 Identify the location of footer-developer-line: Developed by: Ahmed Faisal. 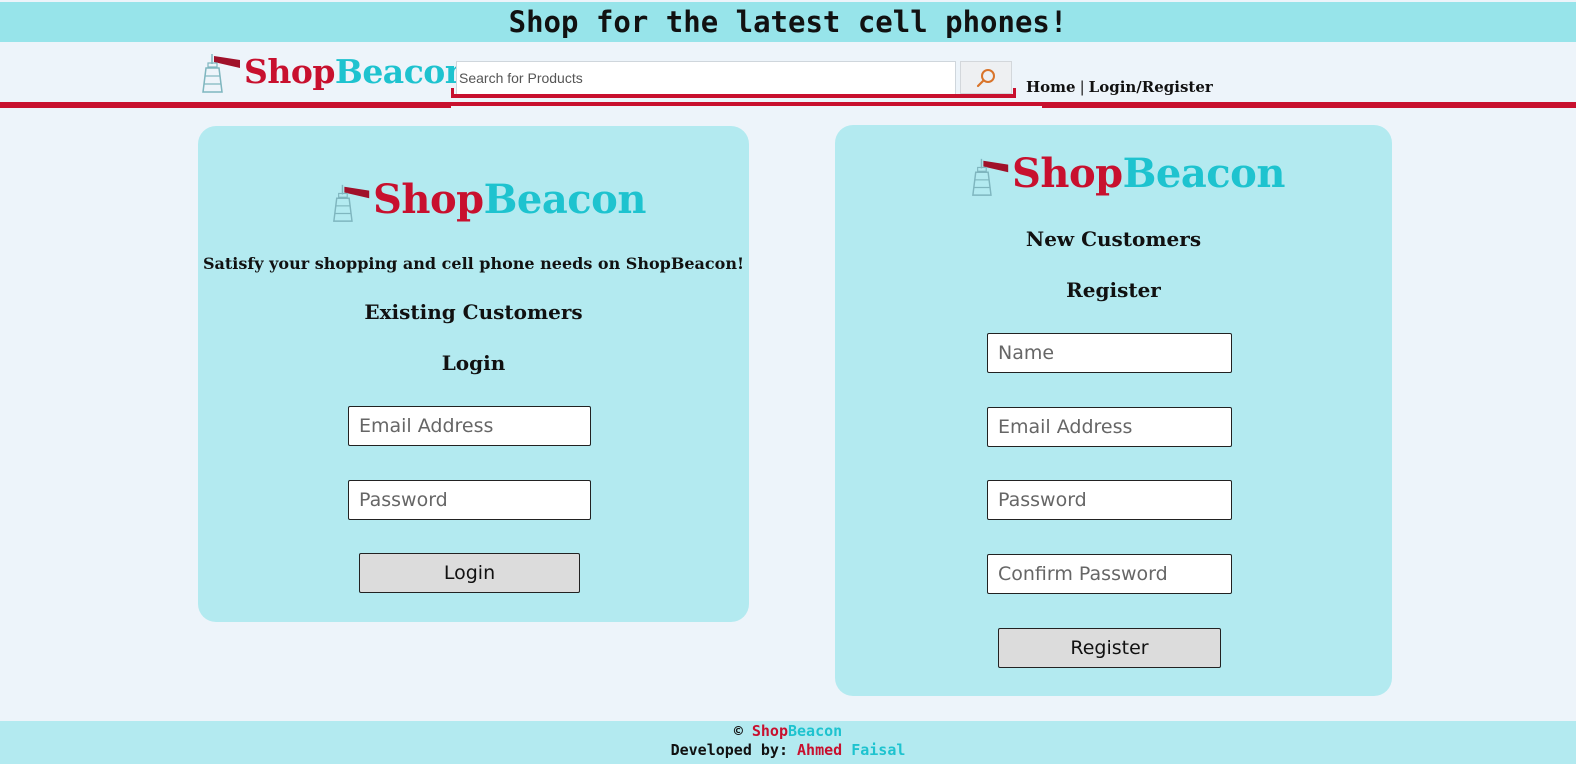
(788, 750).